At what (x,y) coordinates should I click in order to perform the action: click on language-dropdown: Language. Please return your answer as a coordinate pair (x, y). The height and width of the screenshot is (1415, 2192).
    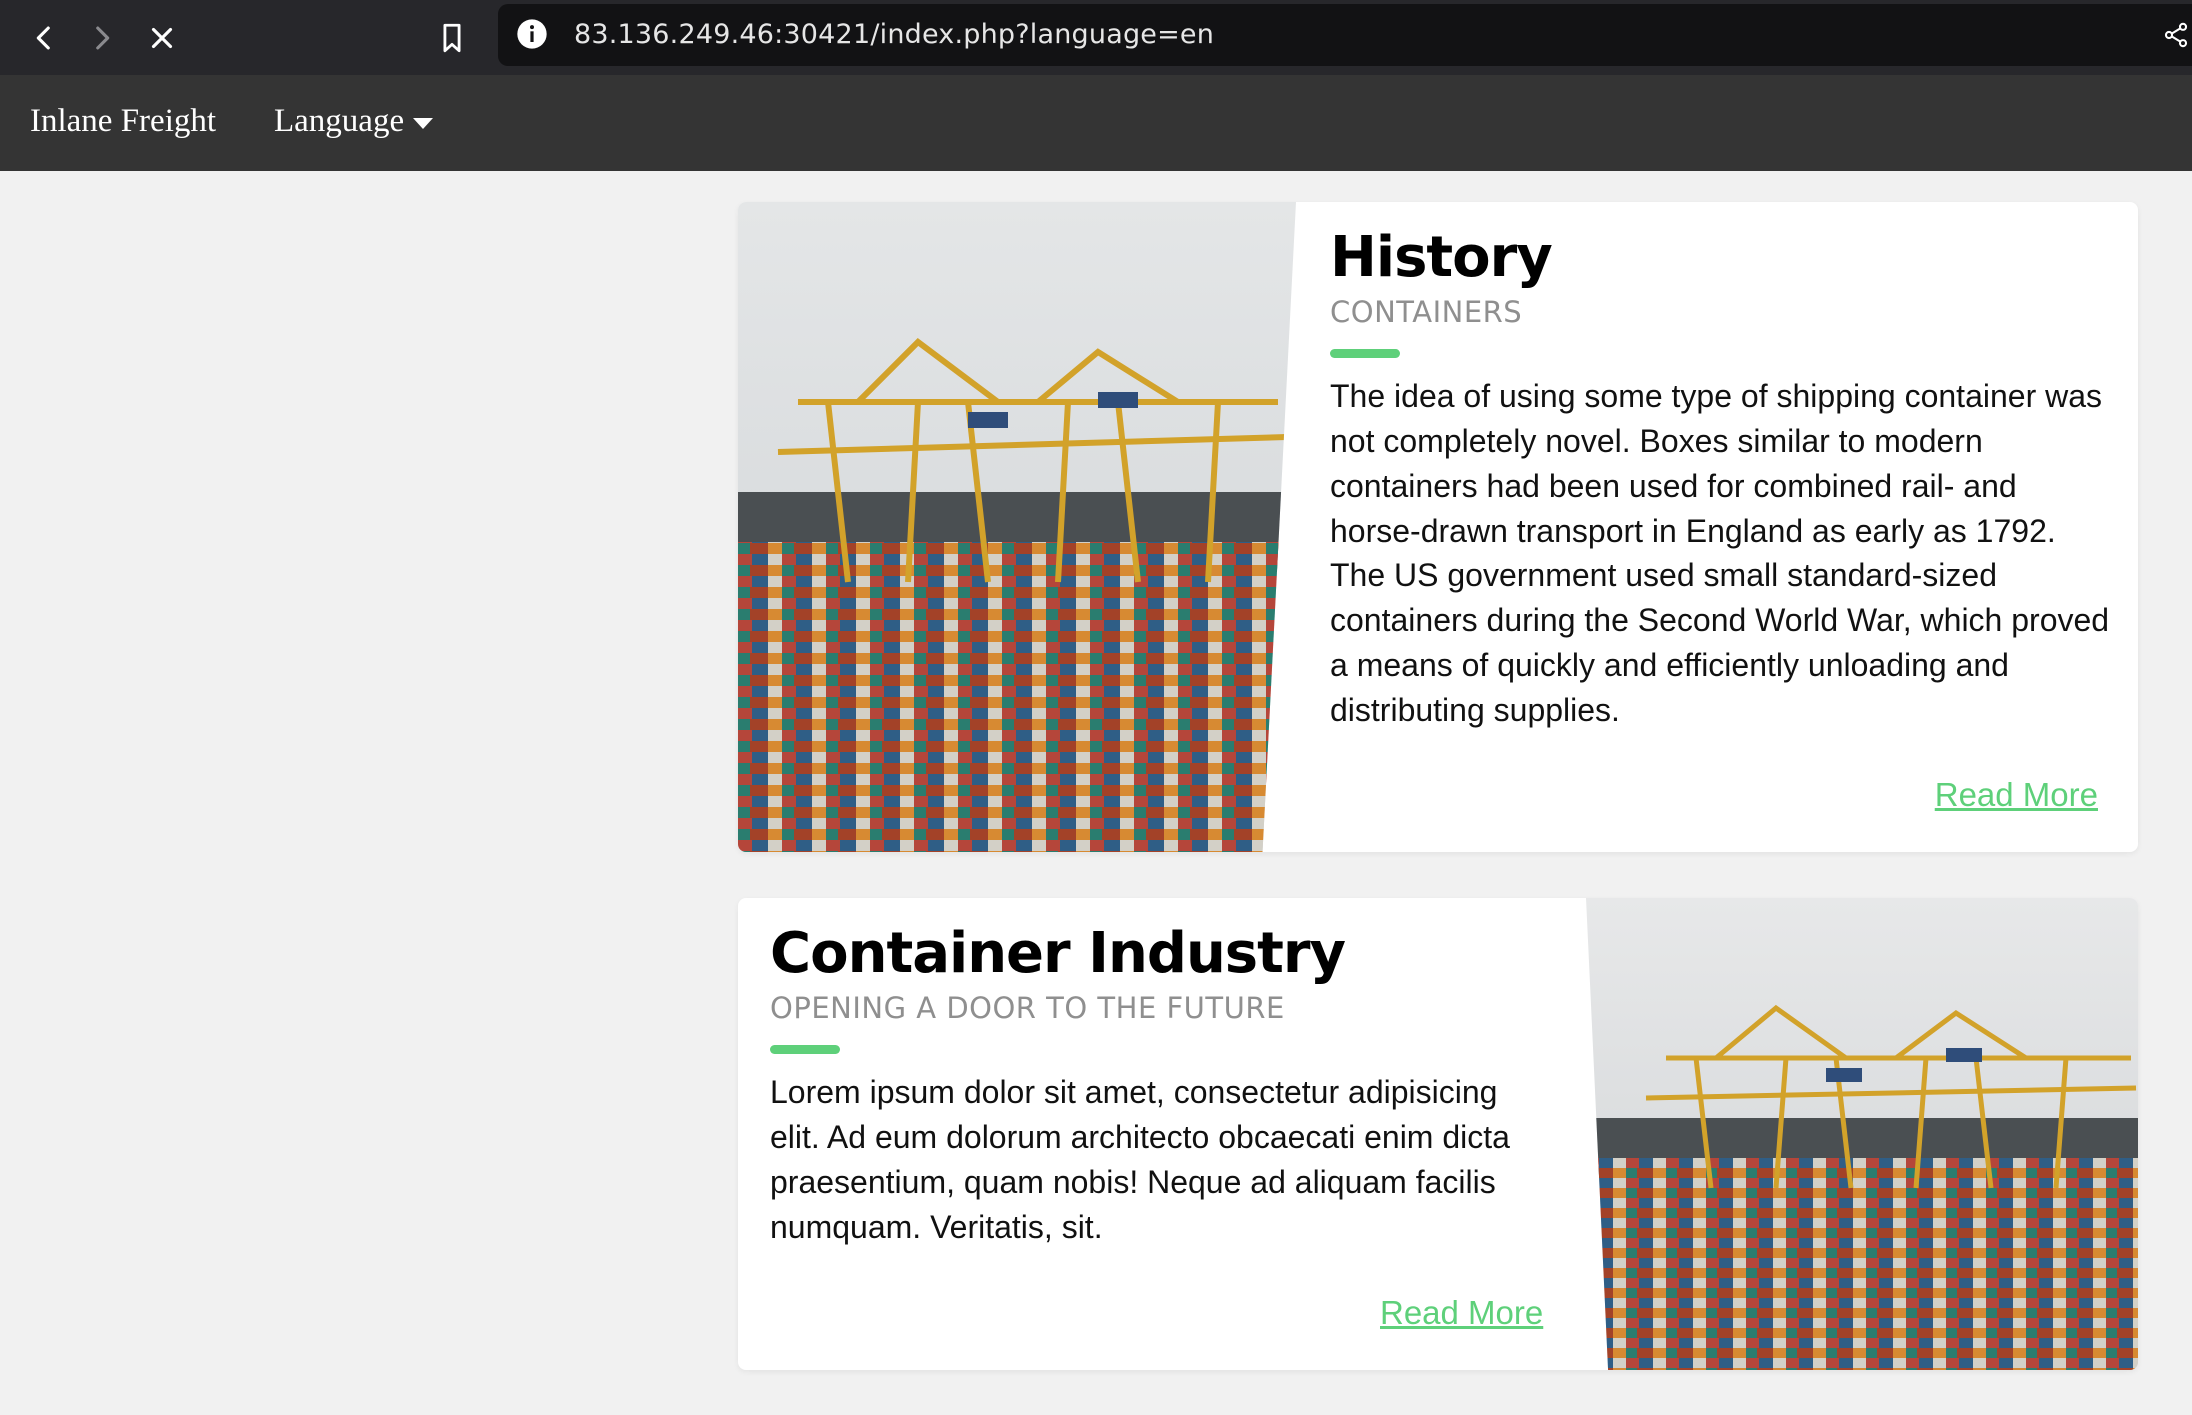
    Looking at the image, I should click on (354, 121).